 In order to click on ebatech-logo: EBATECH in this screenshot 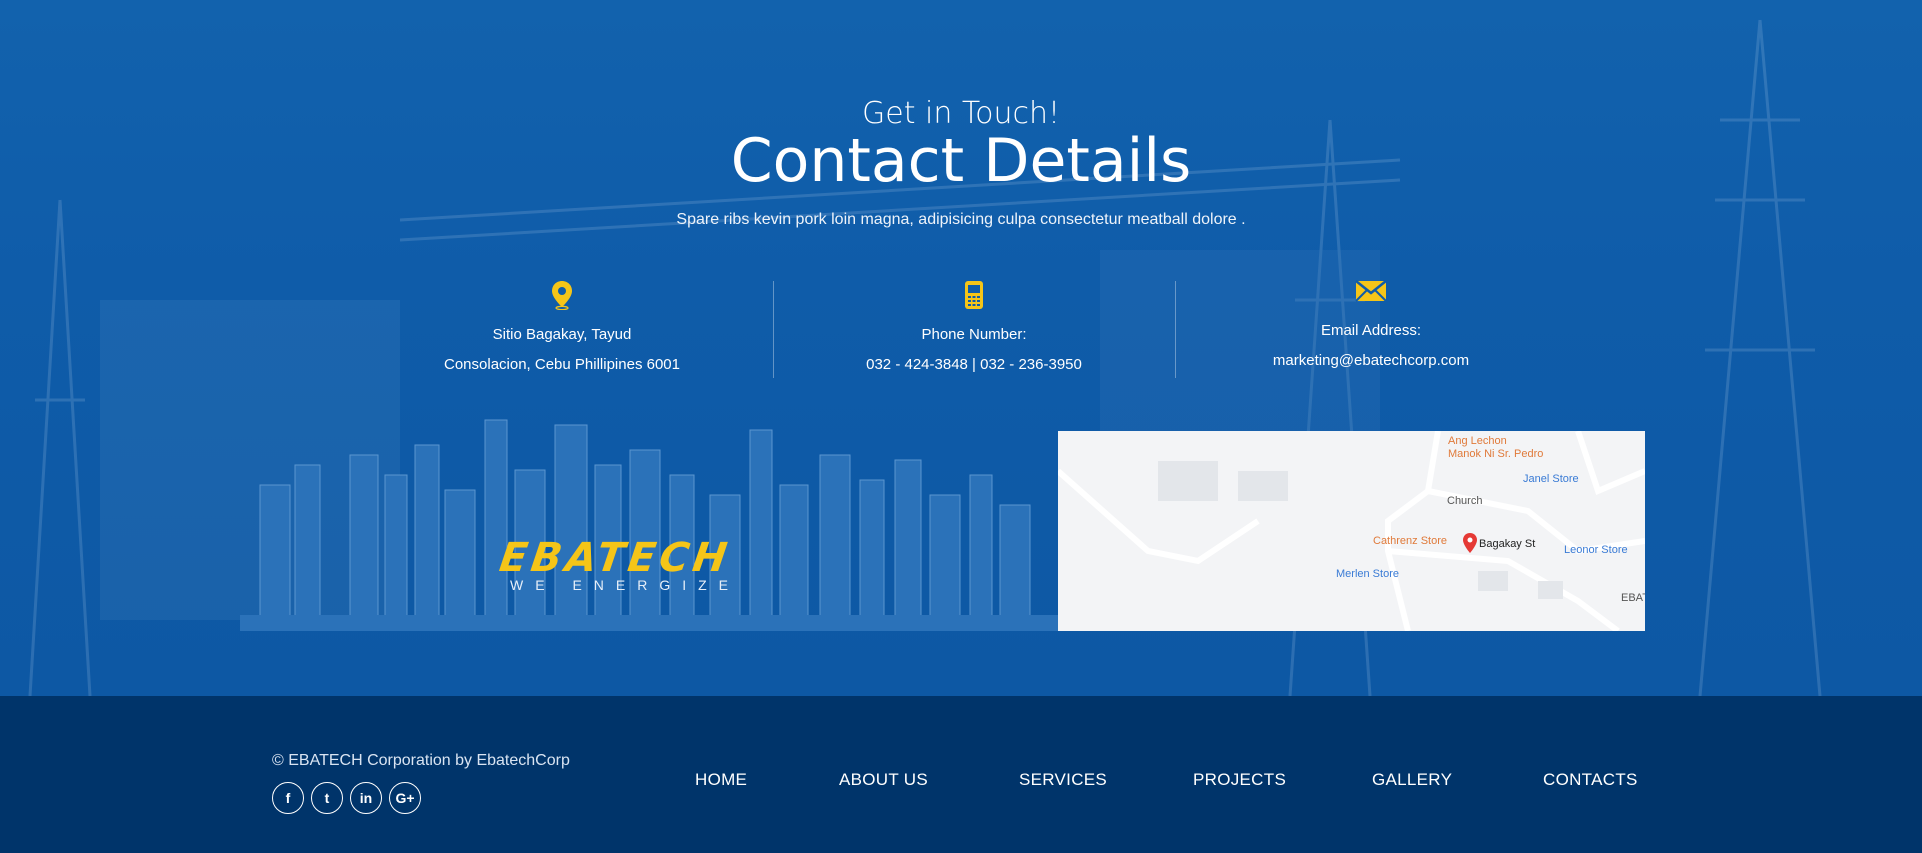, I will do `click(615, 558)`.